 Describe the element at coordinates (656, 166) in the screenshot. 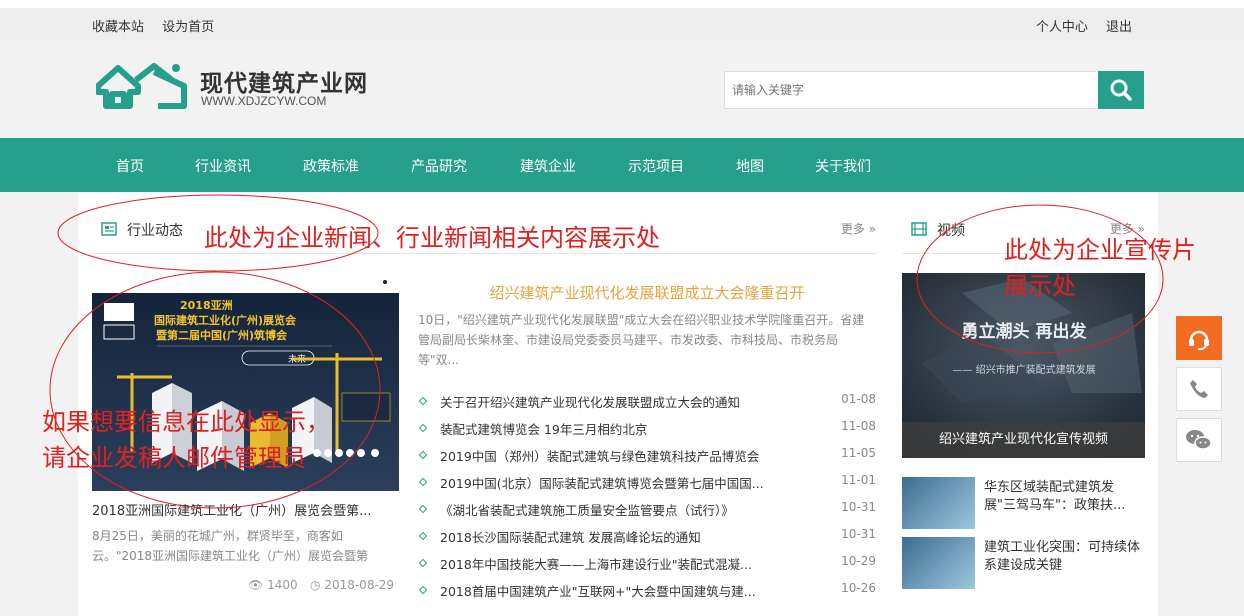

I see `nav-item-projects: 示范项目` at that location.